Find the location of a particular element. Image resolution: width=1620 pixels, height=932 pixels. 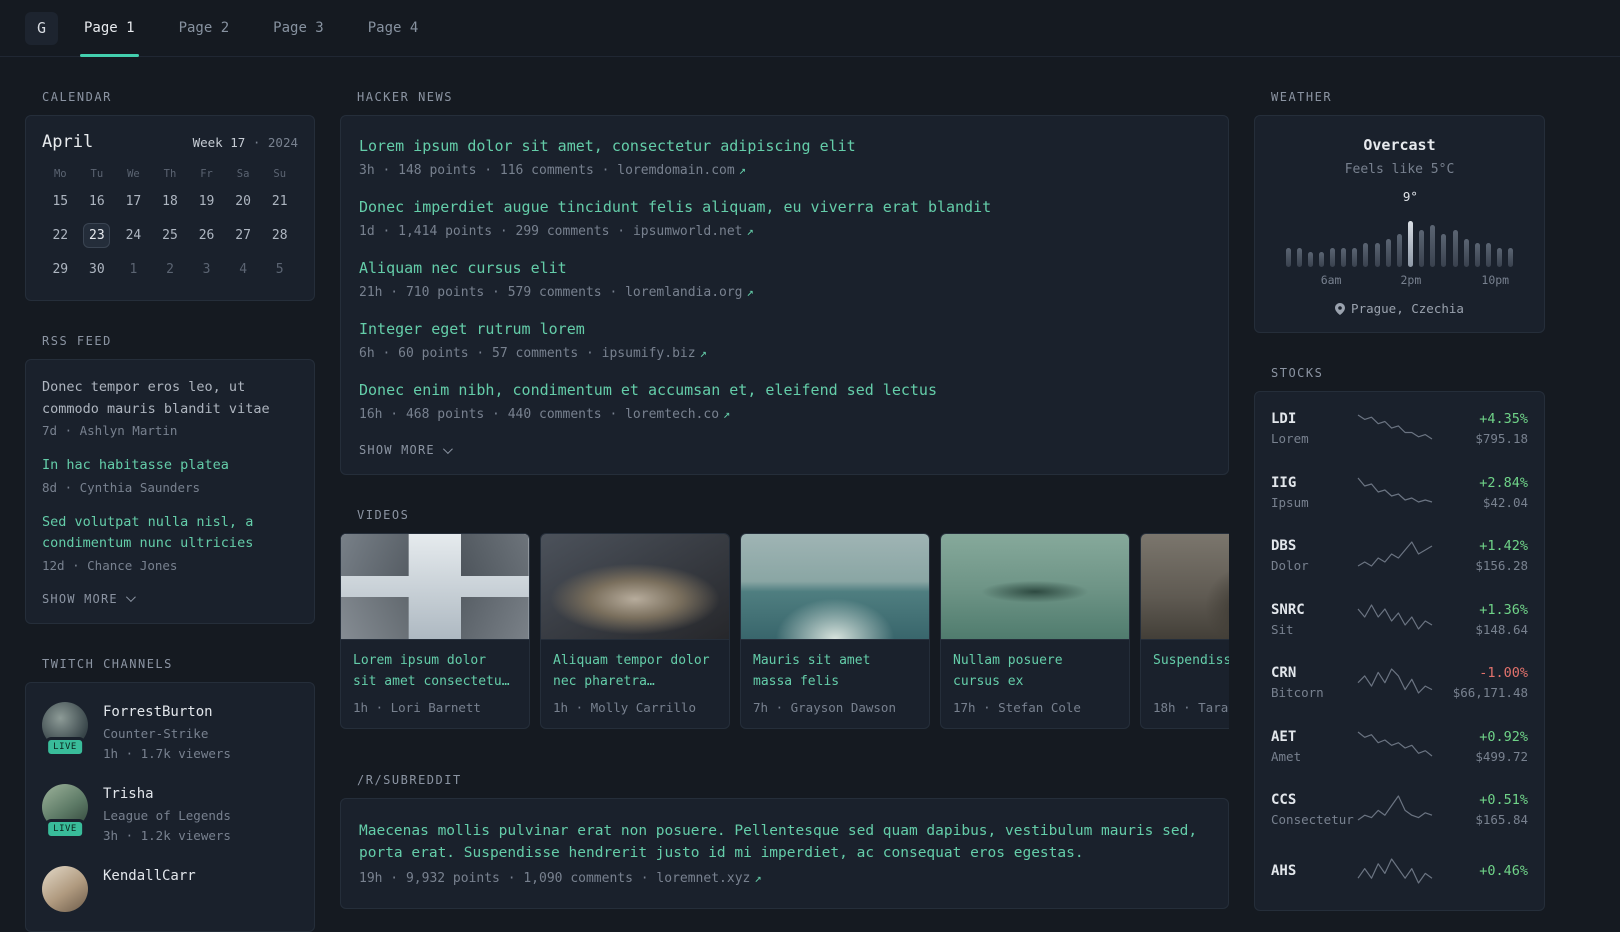

twitch-channel-viewers: 1h · 1.7k viewers is located at coordinates (167, 753).